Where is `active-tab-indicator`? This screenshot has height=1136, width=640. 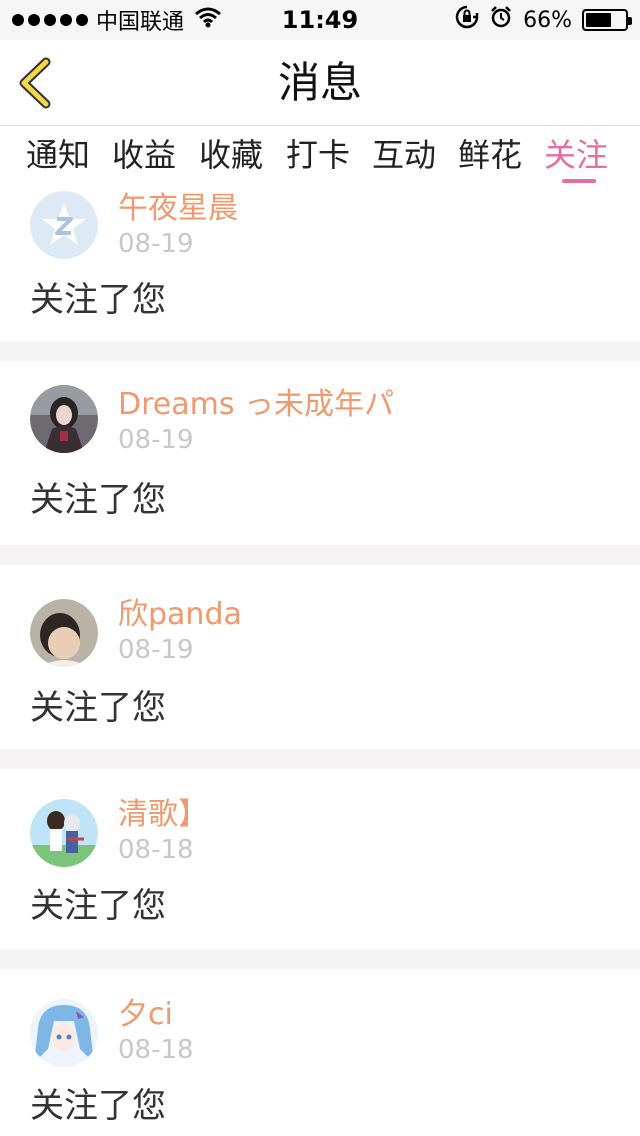 active-tab-indicator is located at coordinates (579, 181).